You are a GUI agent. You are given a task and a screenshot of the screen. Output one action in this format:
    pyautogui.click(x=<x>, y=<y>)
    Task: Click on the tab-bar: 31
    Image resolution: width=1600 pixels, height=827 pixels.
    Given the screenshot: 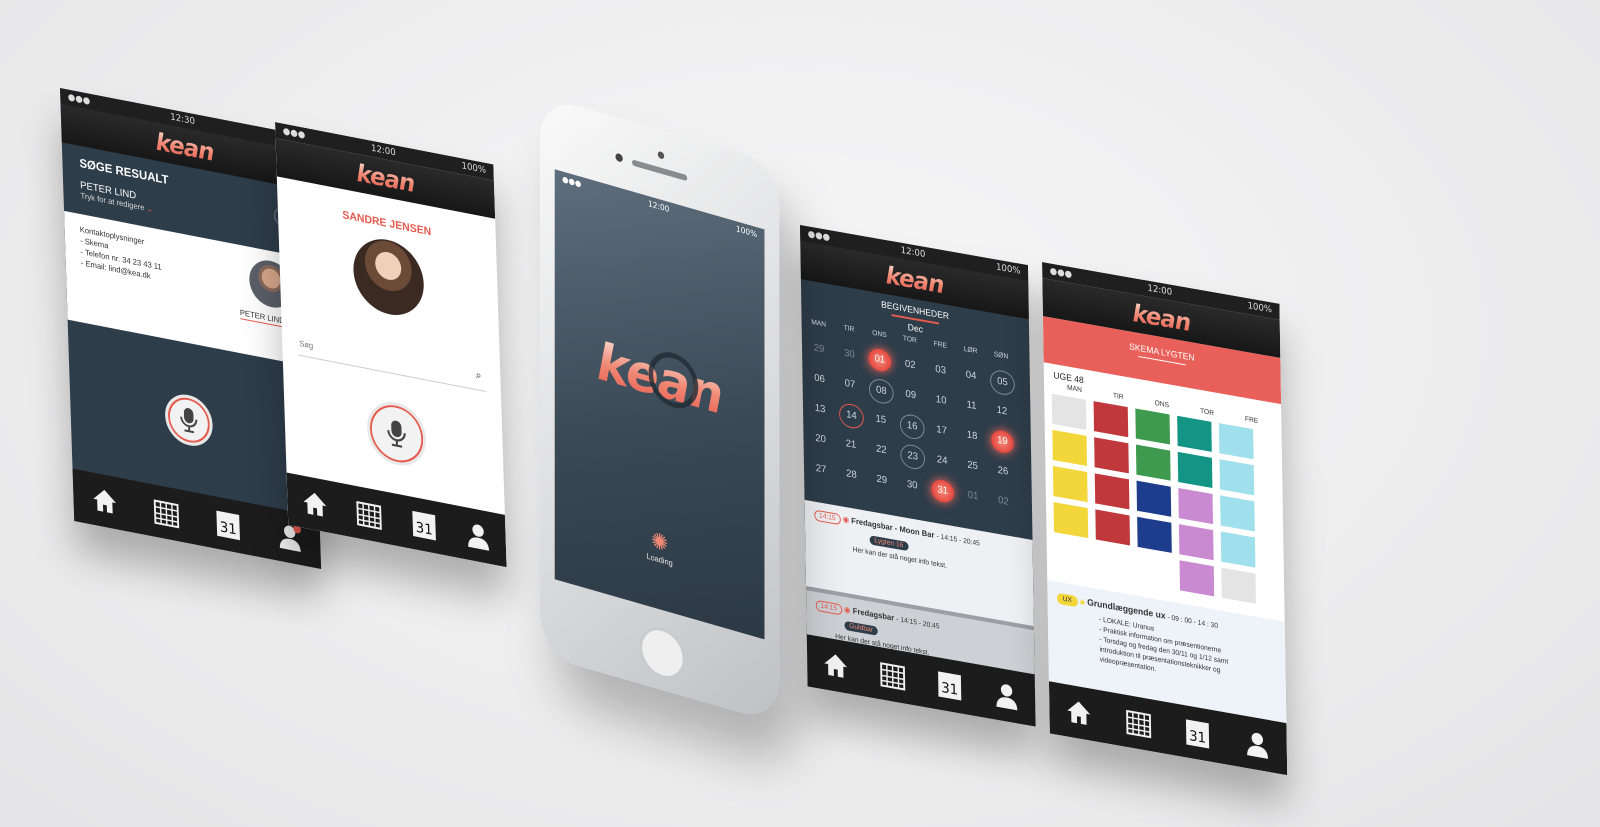 What is the action you would take?
    pyautogui.click(x=197, y=518)
    